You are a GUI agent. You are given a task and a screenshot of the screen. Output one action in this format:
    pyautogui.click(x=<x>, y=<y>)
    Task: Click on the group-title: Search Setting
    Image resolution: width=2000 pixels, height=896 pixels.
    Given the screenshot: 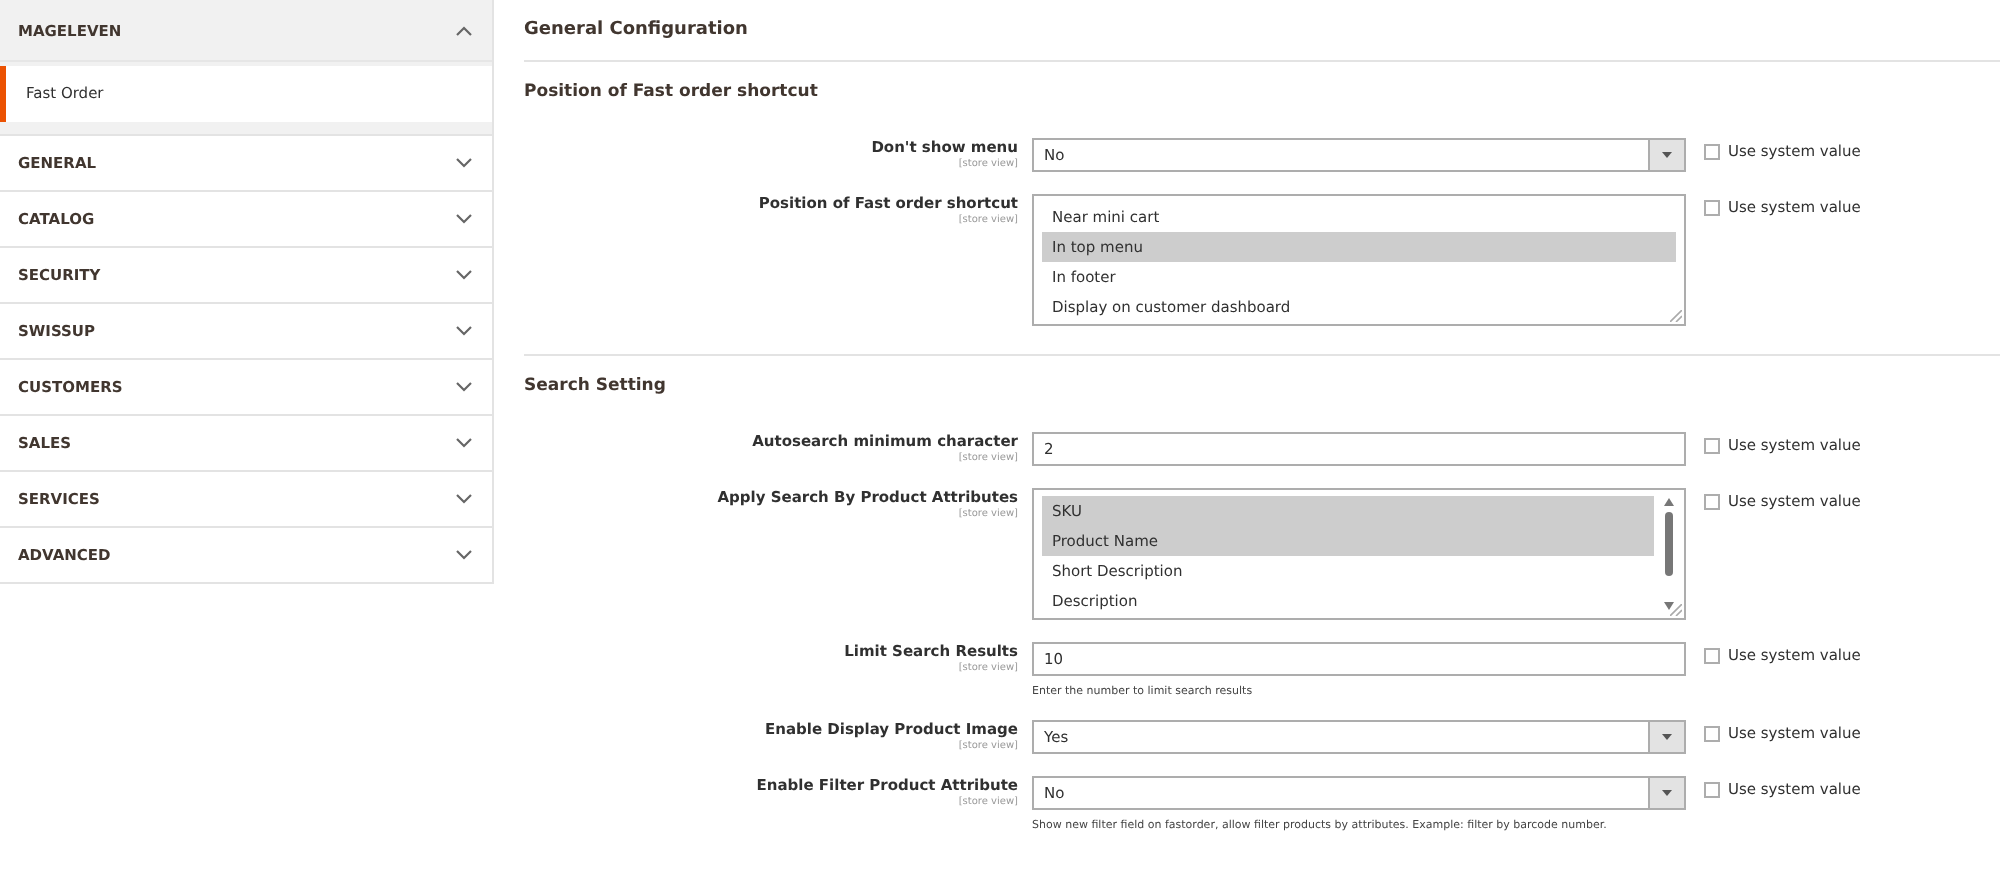 What is the action you would take?
    pyautogui.click(x=596, y=387)
    